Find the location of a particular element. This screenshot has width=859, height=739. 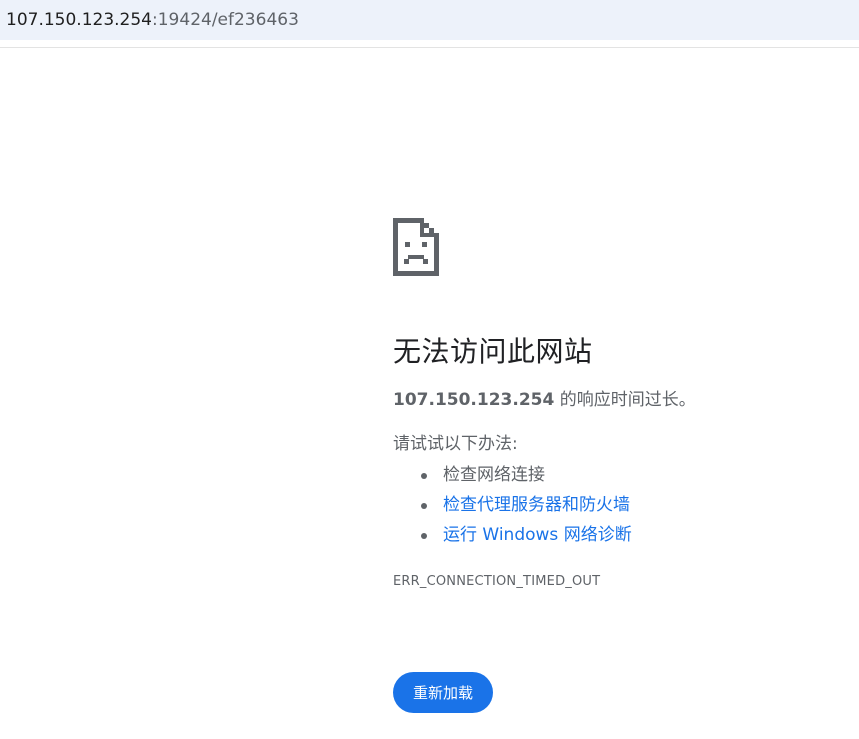

suggestion-check-network: 检查网络连接 is located at coordinates (627, 475).